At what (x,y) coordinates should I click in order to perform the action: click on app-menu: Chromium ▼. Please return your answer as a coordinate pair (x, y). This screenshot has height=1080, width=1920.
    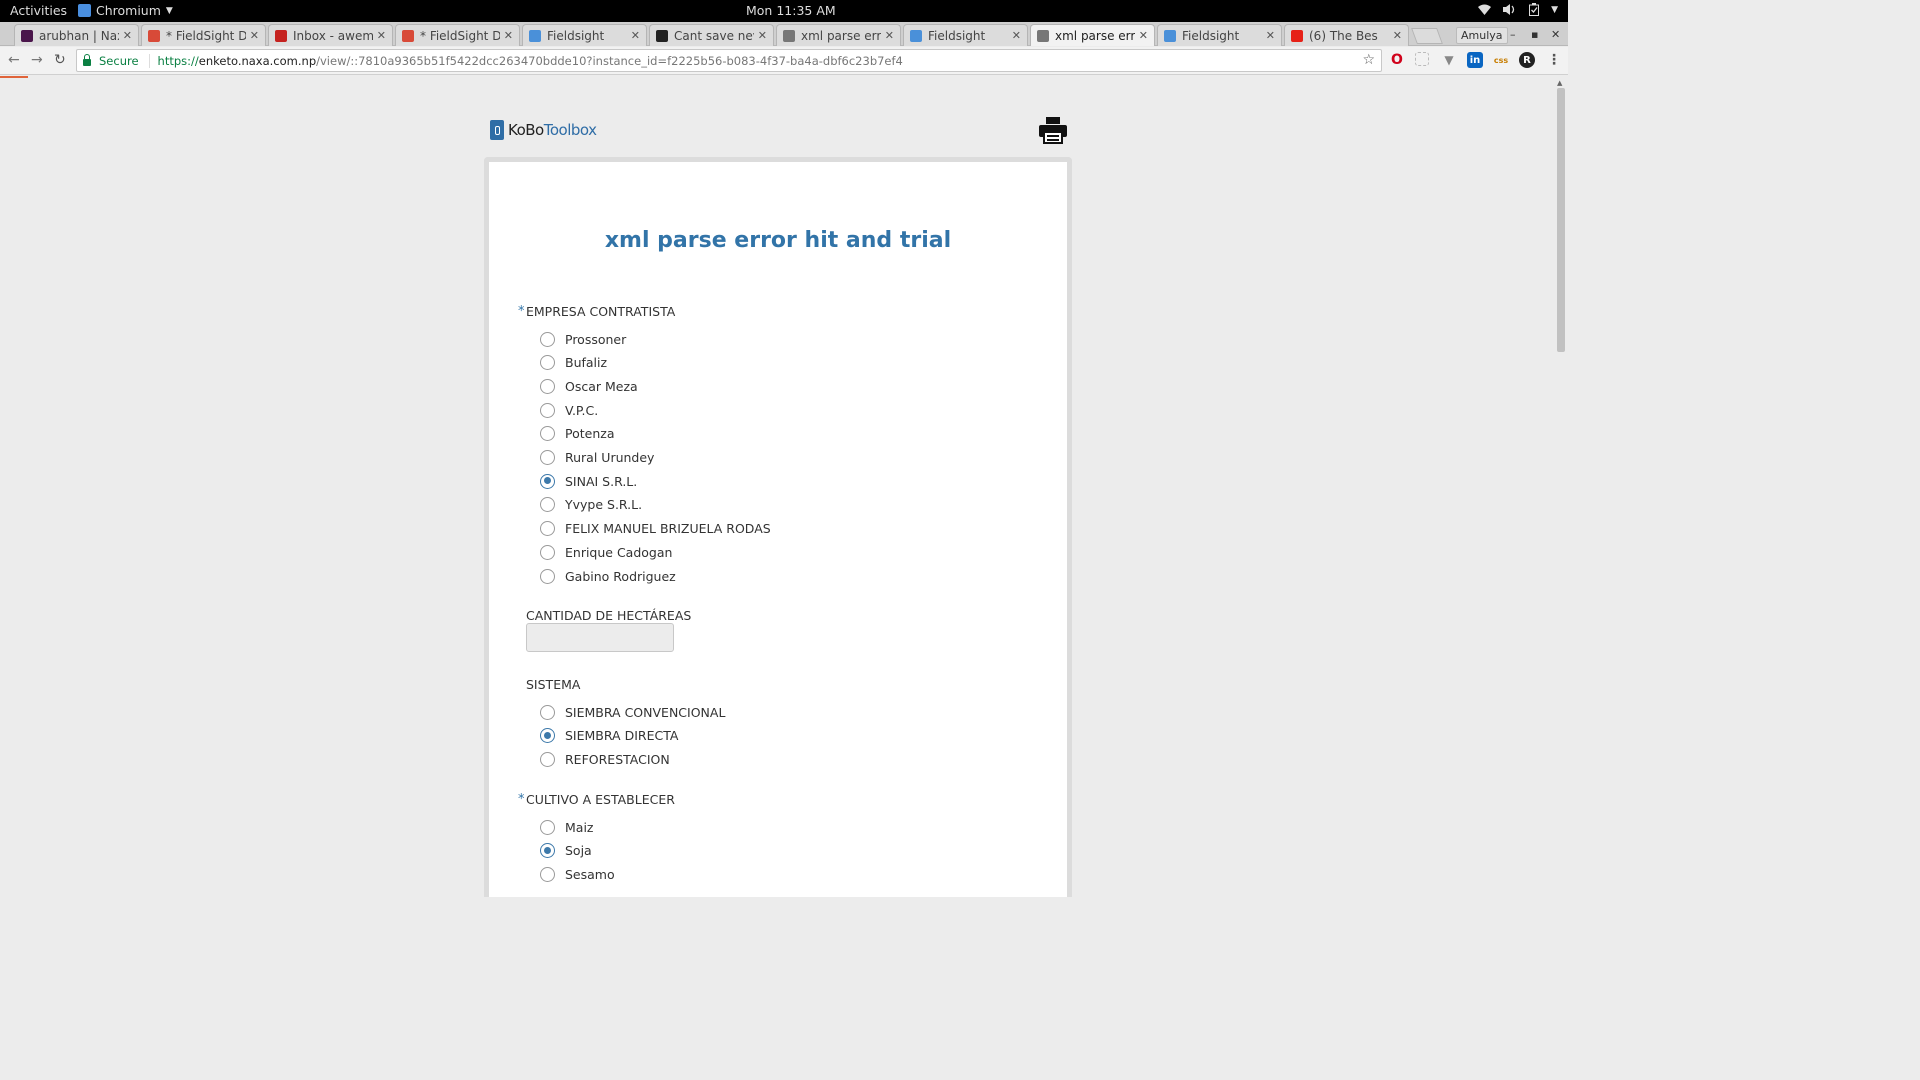
    Looking at the image, I should click on (125, 10).